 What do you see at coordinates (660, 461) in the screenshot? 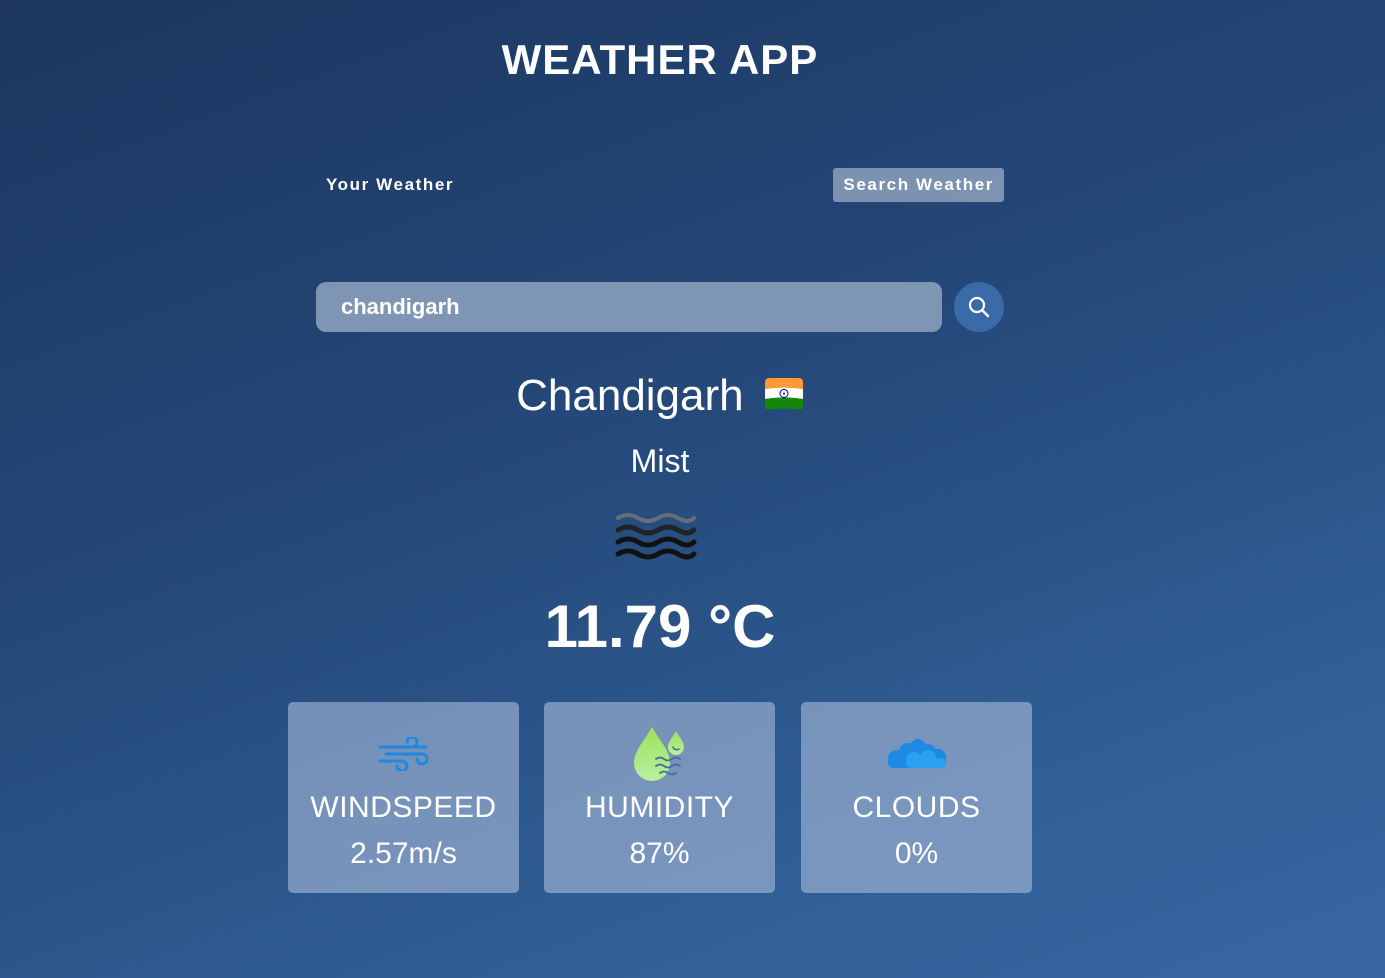
I see `weather-condition: Mist` at bounding box center [660, 461].